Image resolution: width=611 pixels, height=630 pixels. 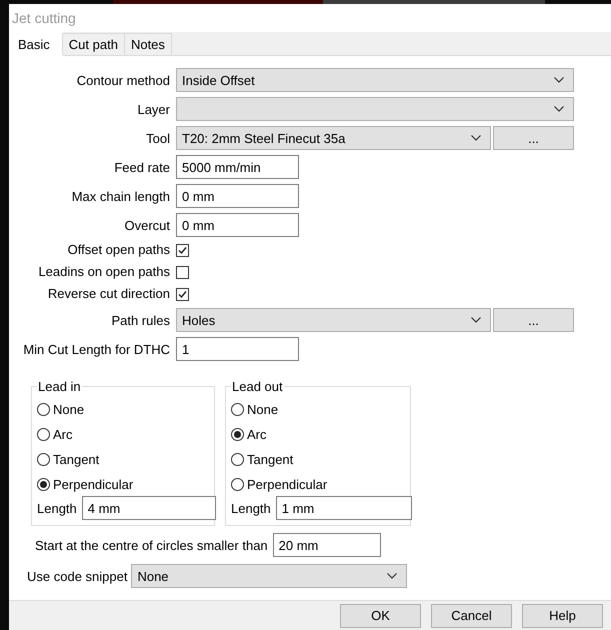 What do you see at coordinates (142, 167) in the screenshot?
I see `field-label: Feed rate` at bounding box center [142, 167].